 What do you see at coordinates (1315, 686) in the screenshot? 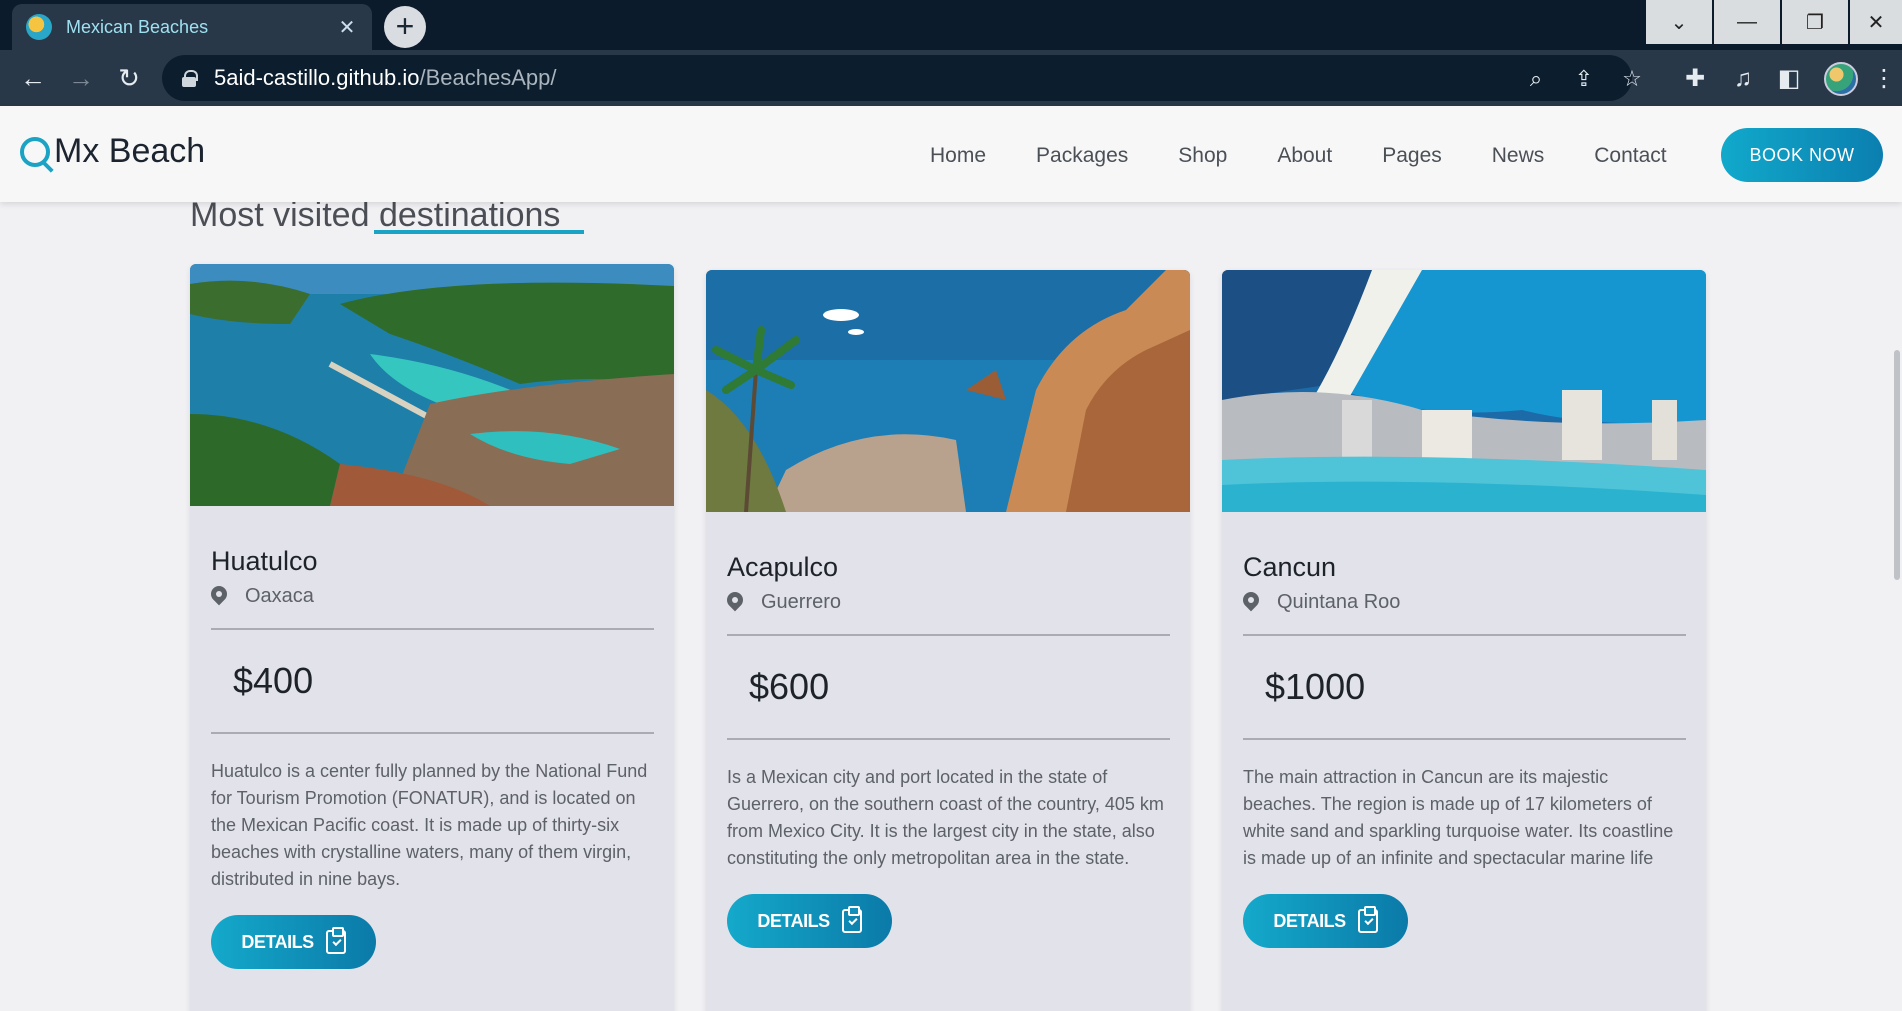
I see `card-price: $1000` at bounding box center [1315, 686].